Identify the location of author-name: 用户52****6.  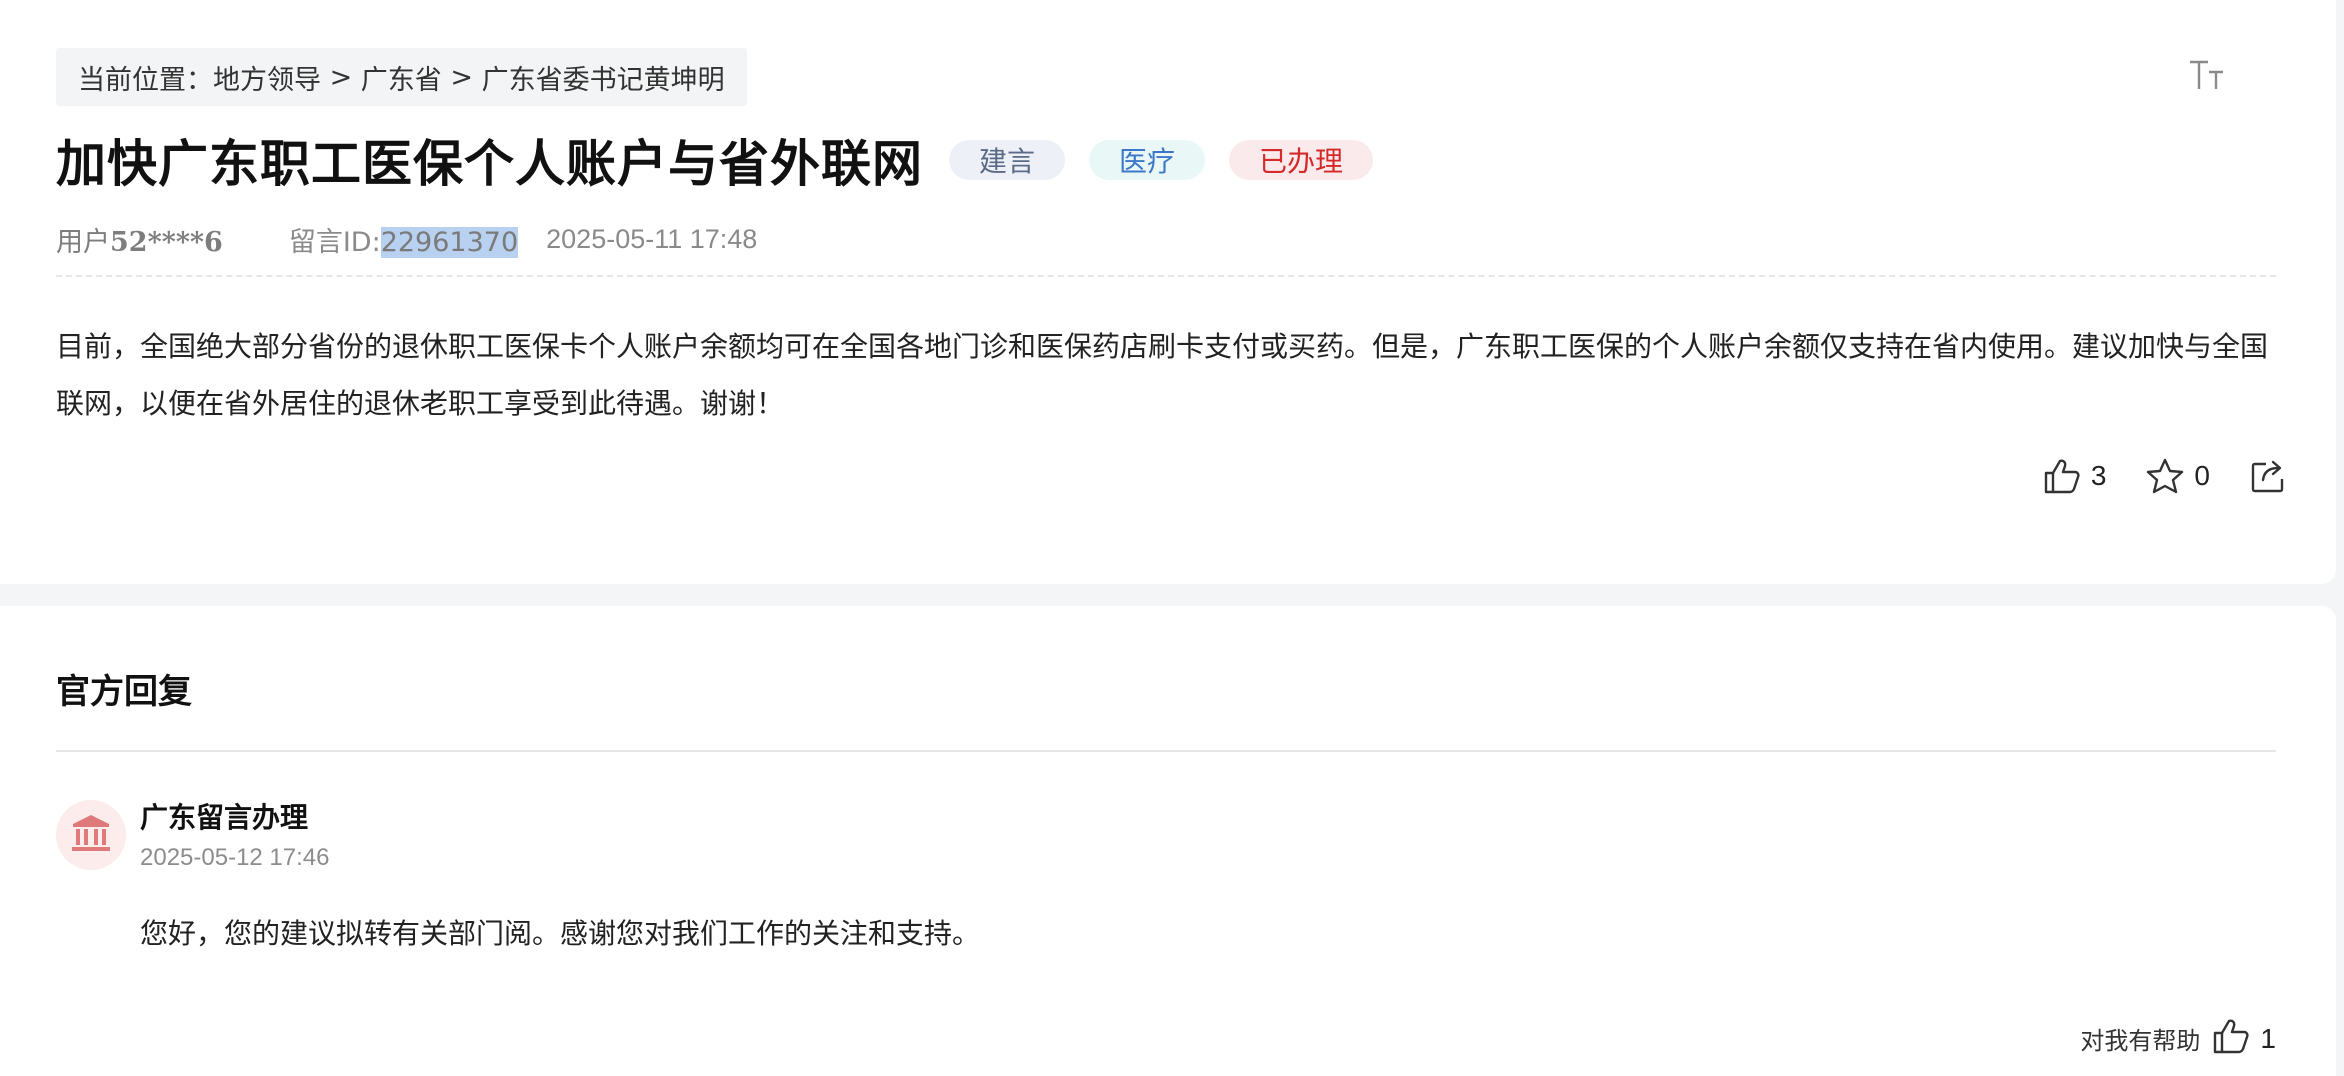
(139, 239).